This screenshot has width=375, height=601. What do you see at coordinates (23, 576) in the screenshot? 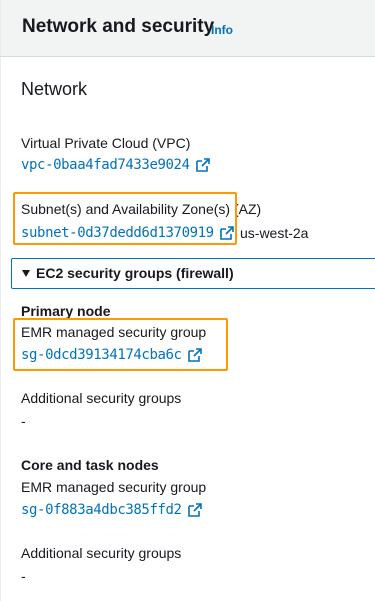
I see `core-additional-sg-value: -` at bounding box center [23, 576].